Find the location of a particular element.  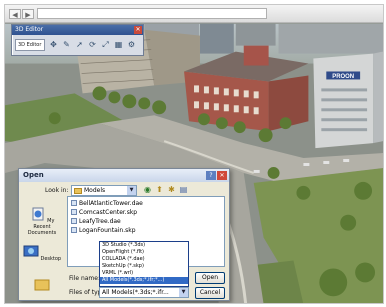

files-of-type-select: All Models(*.3ds;*.ifr... ▼ is located at coordinates (144, 292).